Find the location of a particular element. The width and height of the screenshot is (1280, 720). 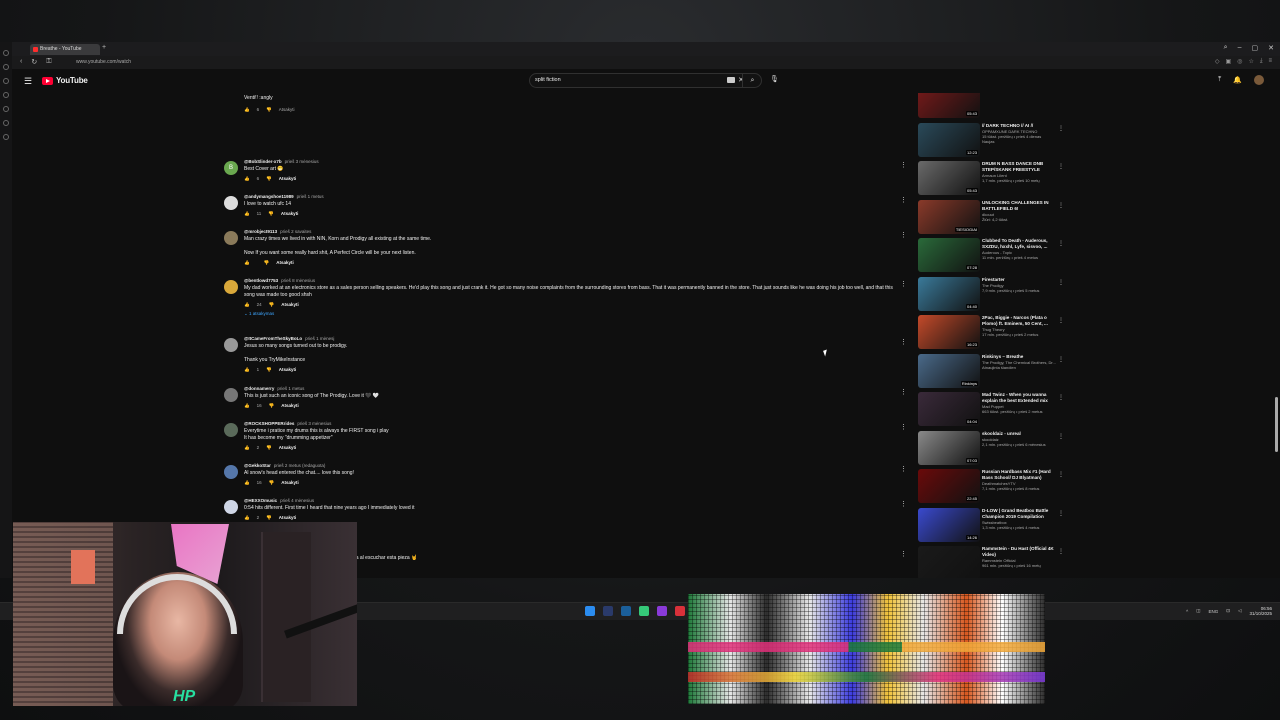

bookmark-icon: ☆ is located at coordinates (1250, 61).